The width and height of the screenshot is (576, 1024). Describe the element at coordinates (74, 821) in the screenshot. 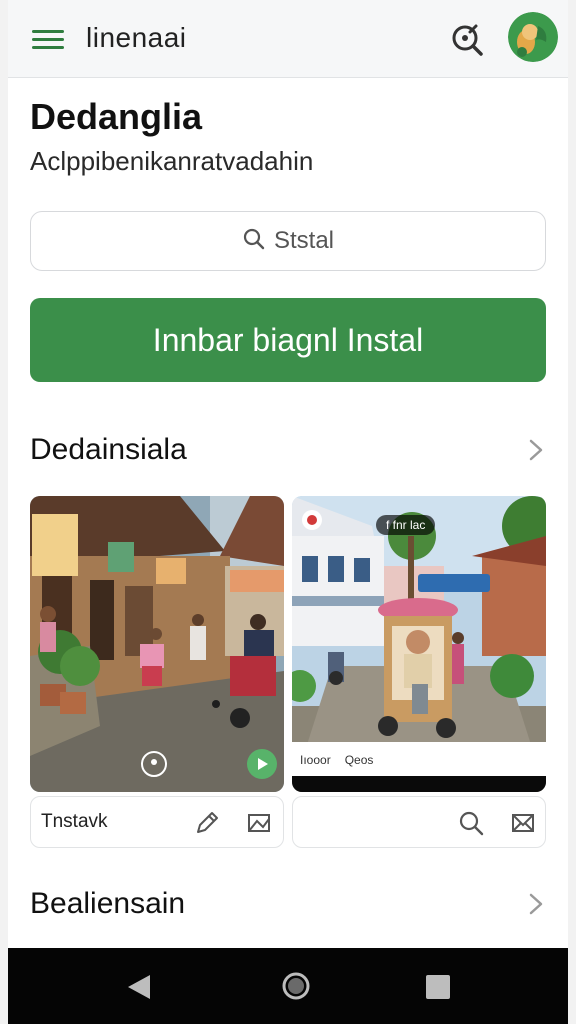

I see `card-footer-label: Tnstavk` at that location.